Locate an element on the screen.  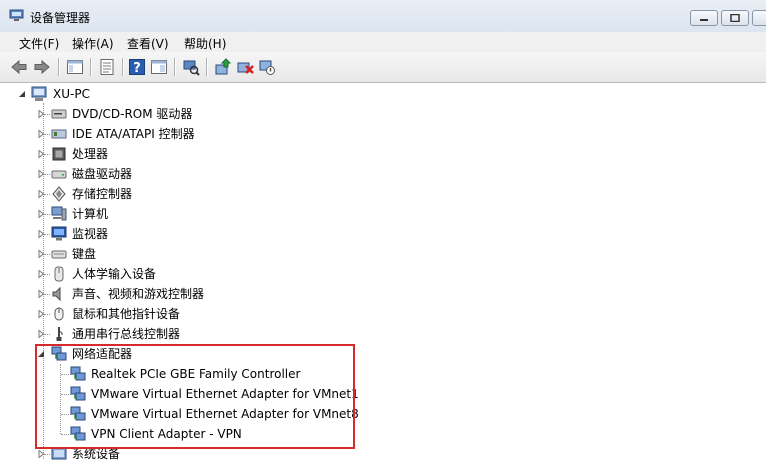
tree-item-category: 监视器 is located at coordinates (150, 234).